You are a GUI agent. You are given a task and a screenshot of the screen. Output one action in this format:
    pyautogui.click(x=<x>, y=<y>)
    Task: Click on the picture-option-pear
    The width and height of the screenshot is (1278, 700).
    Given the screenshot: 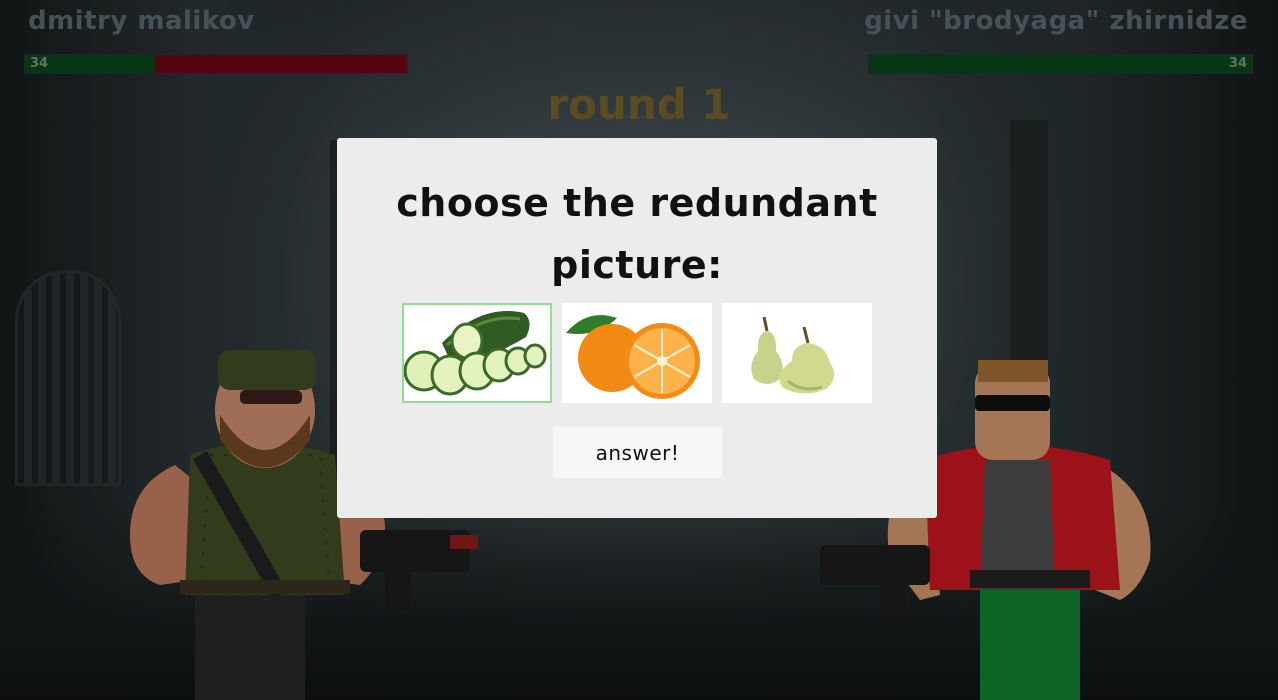 What is the action you would take?
    pyautogui.click(x=797, y=353)
    